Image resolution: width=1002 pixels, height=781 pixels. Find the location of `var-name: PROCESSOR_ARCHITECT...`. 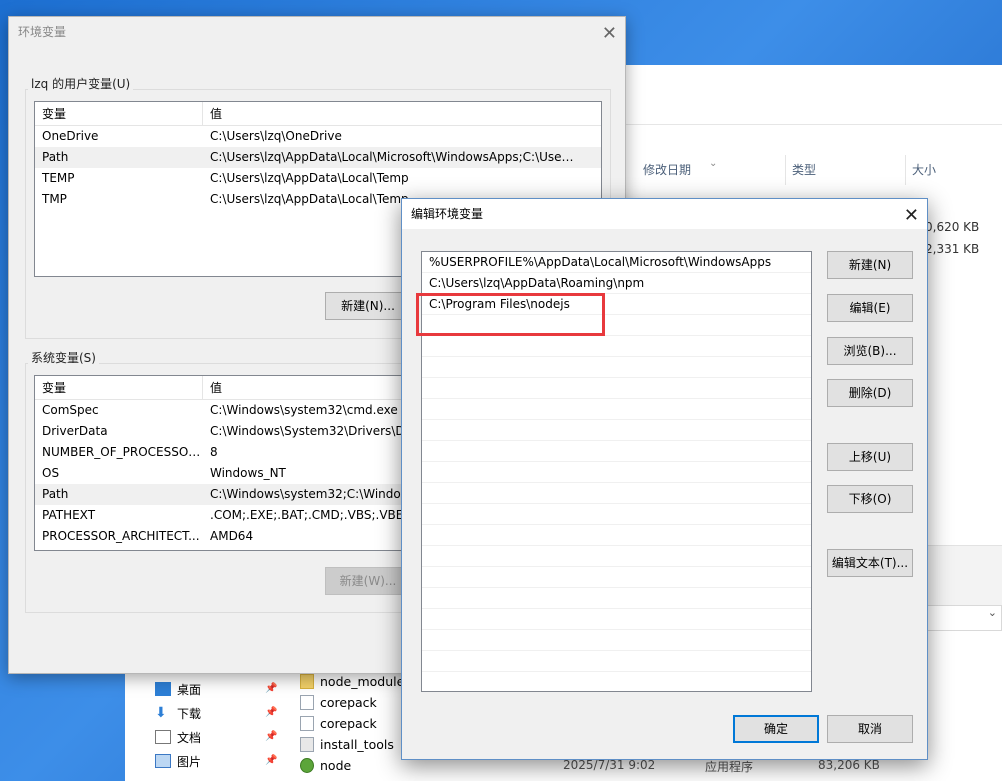

var-name: PROCESSOR_ARCHITECT... is located at coordinates (121, 536).